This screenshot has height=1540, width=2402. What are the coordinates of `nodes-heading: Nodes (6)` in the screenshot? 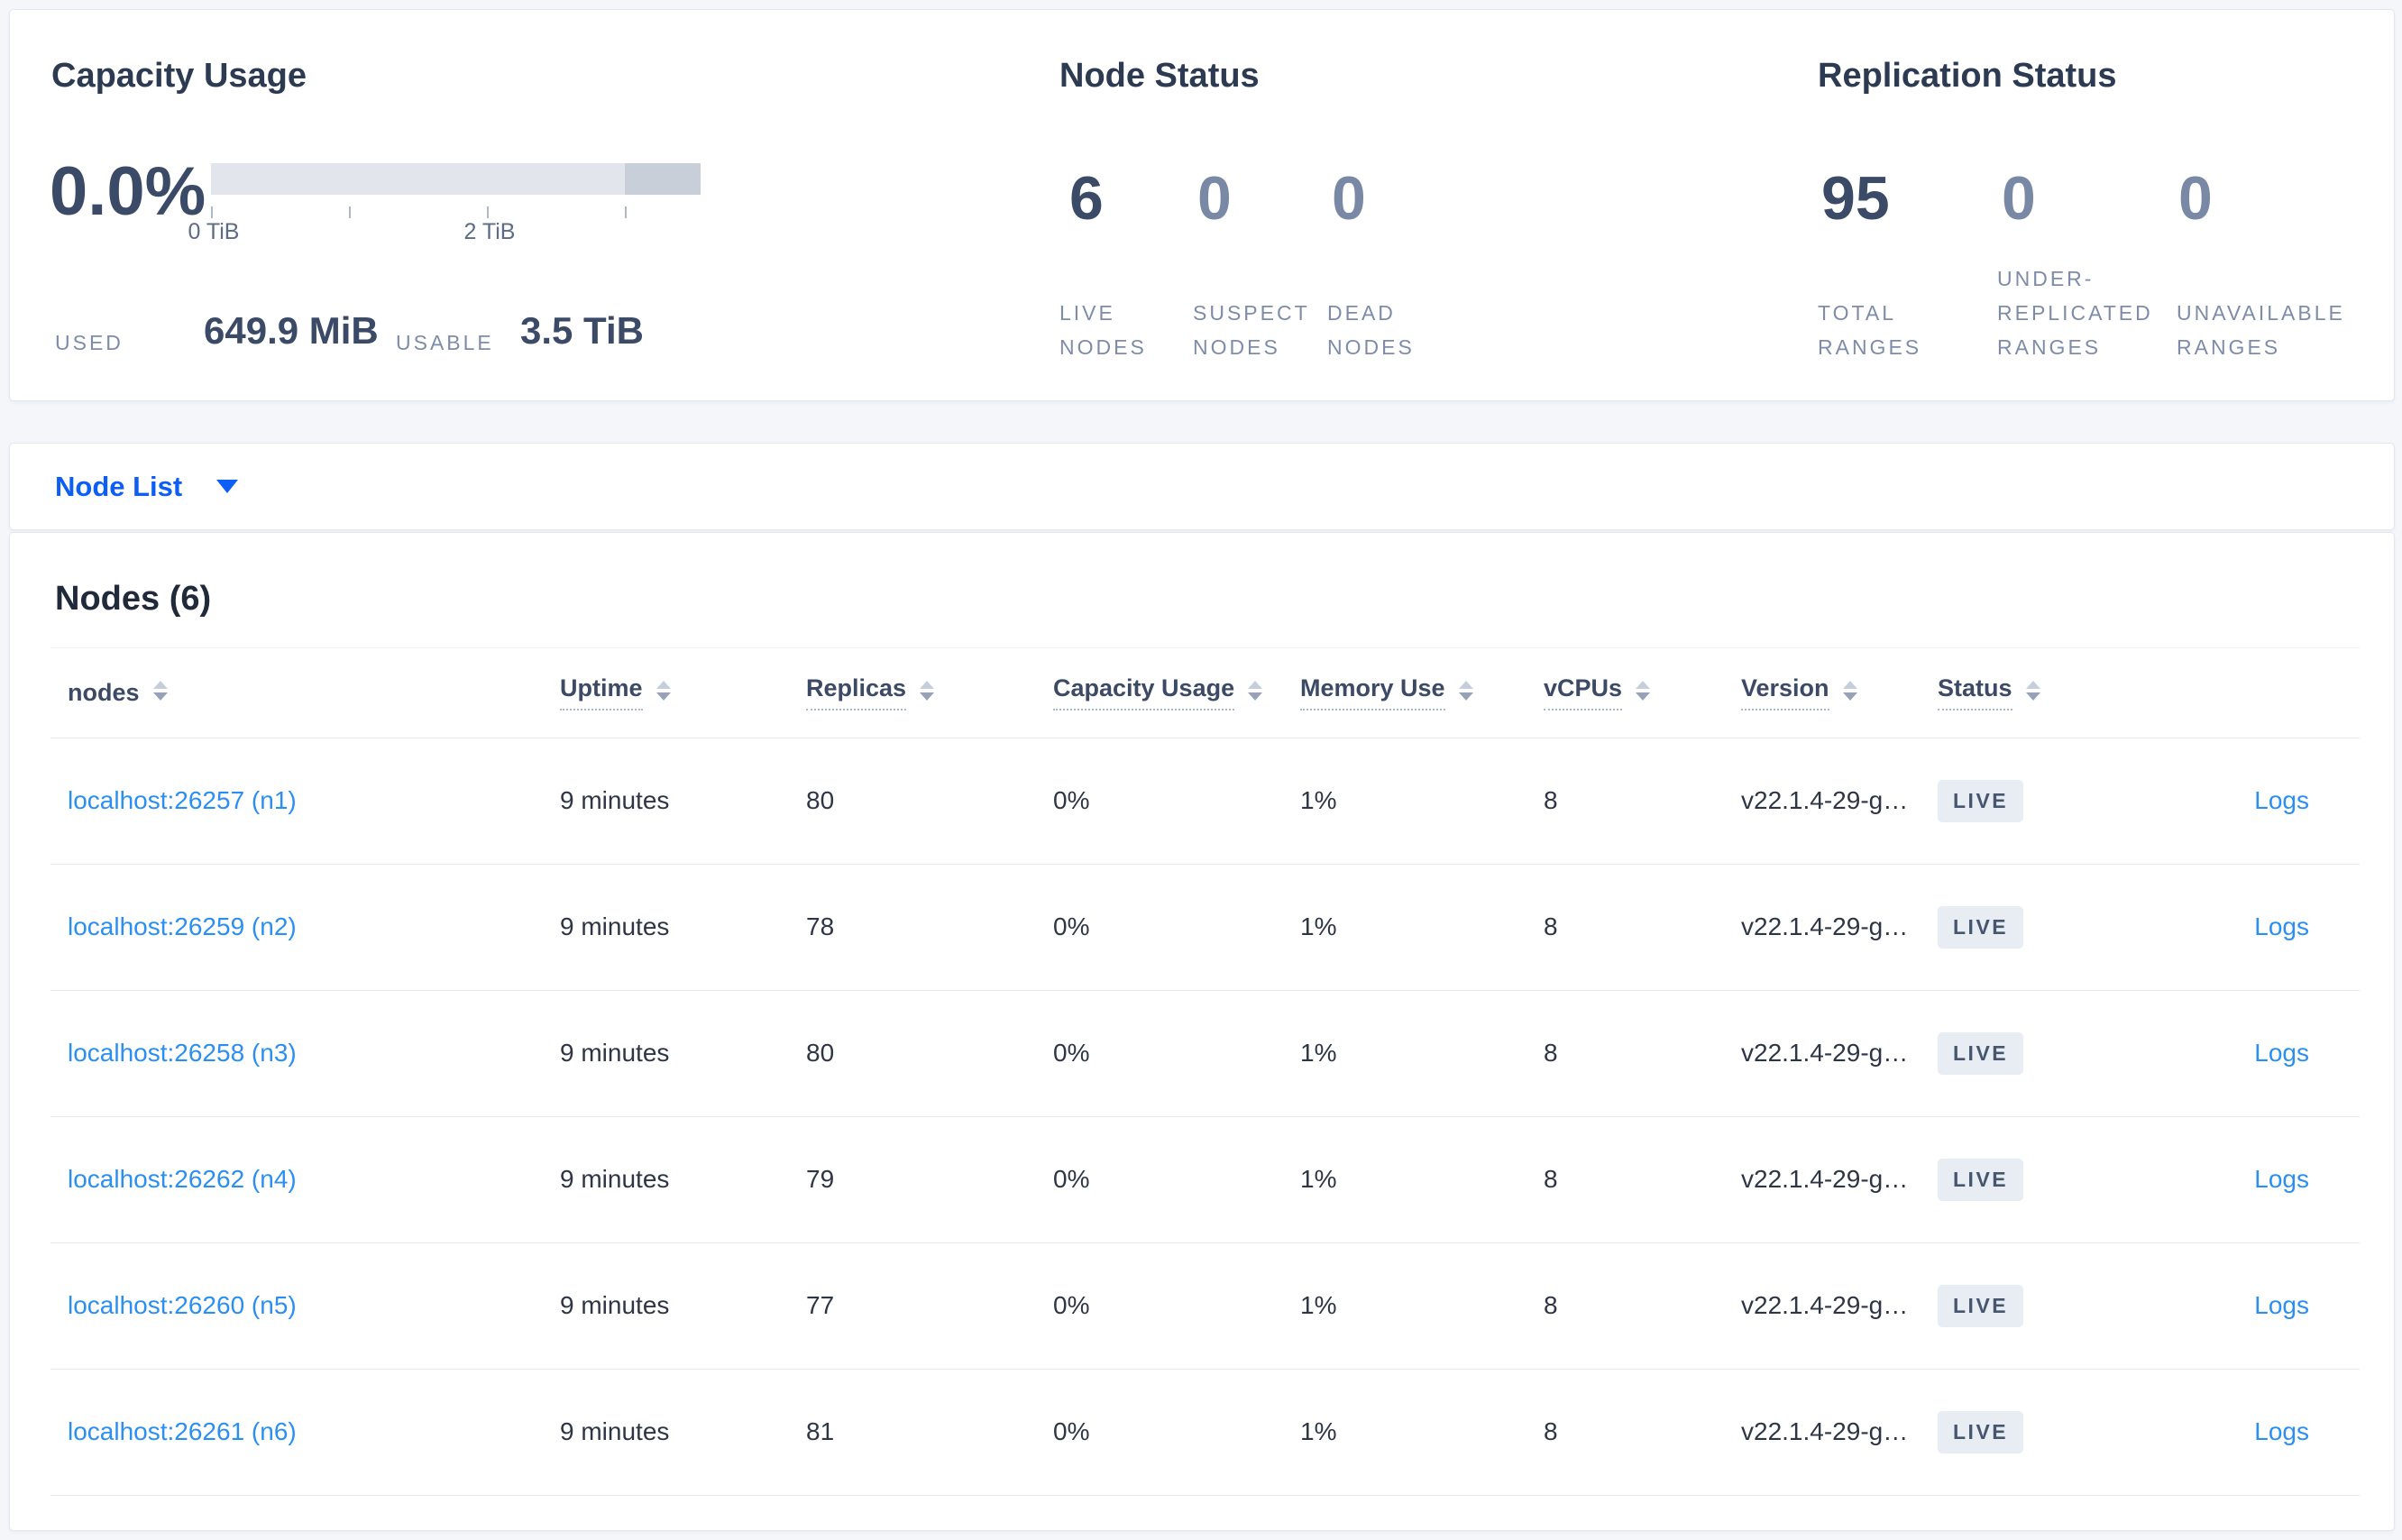 It's located at (133, 599).